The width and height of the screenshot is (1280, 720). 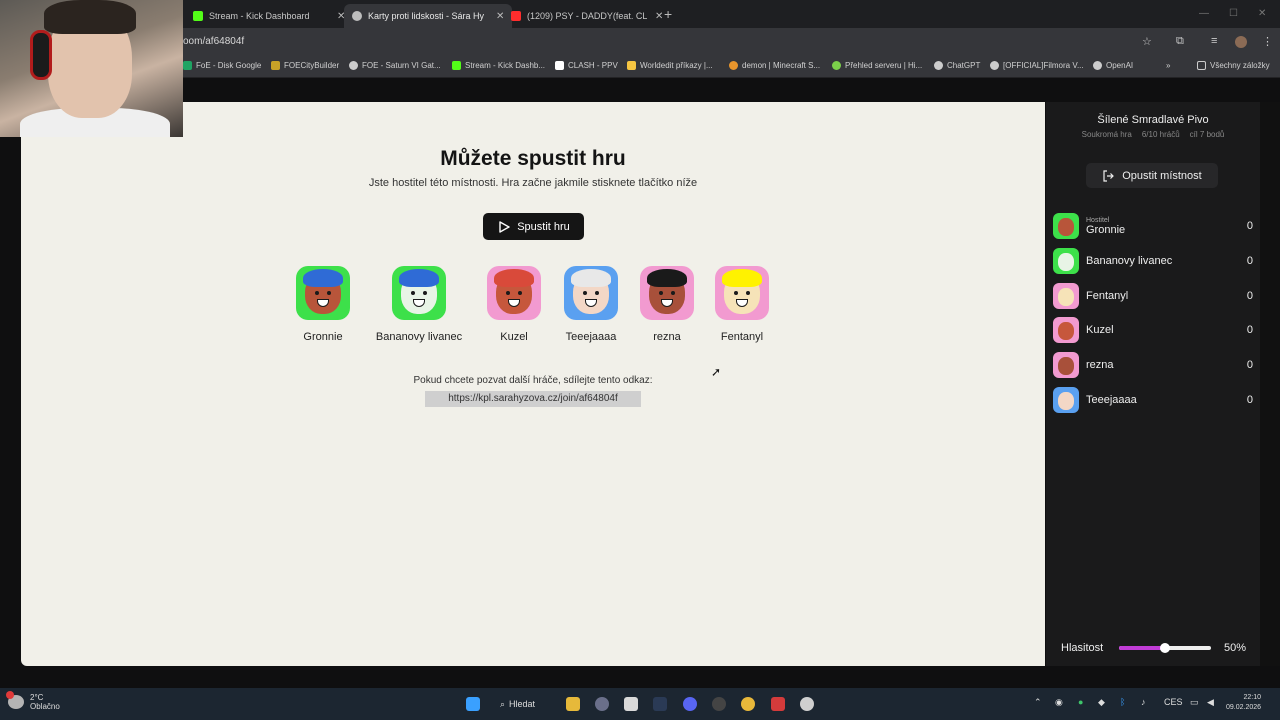 What do you see at coordinates (1038, 702) in the screenshot?
I see `tray-chevron-icon: ⌃` at bounding box center [1038, 702].